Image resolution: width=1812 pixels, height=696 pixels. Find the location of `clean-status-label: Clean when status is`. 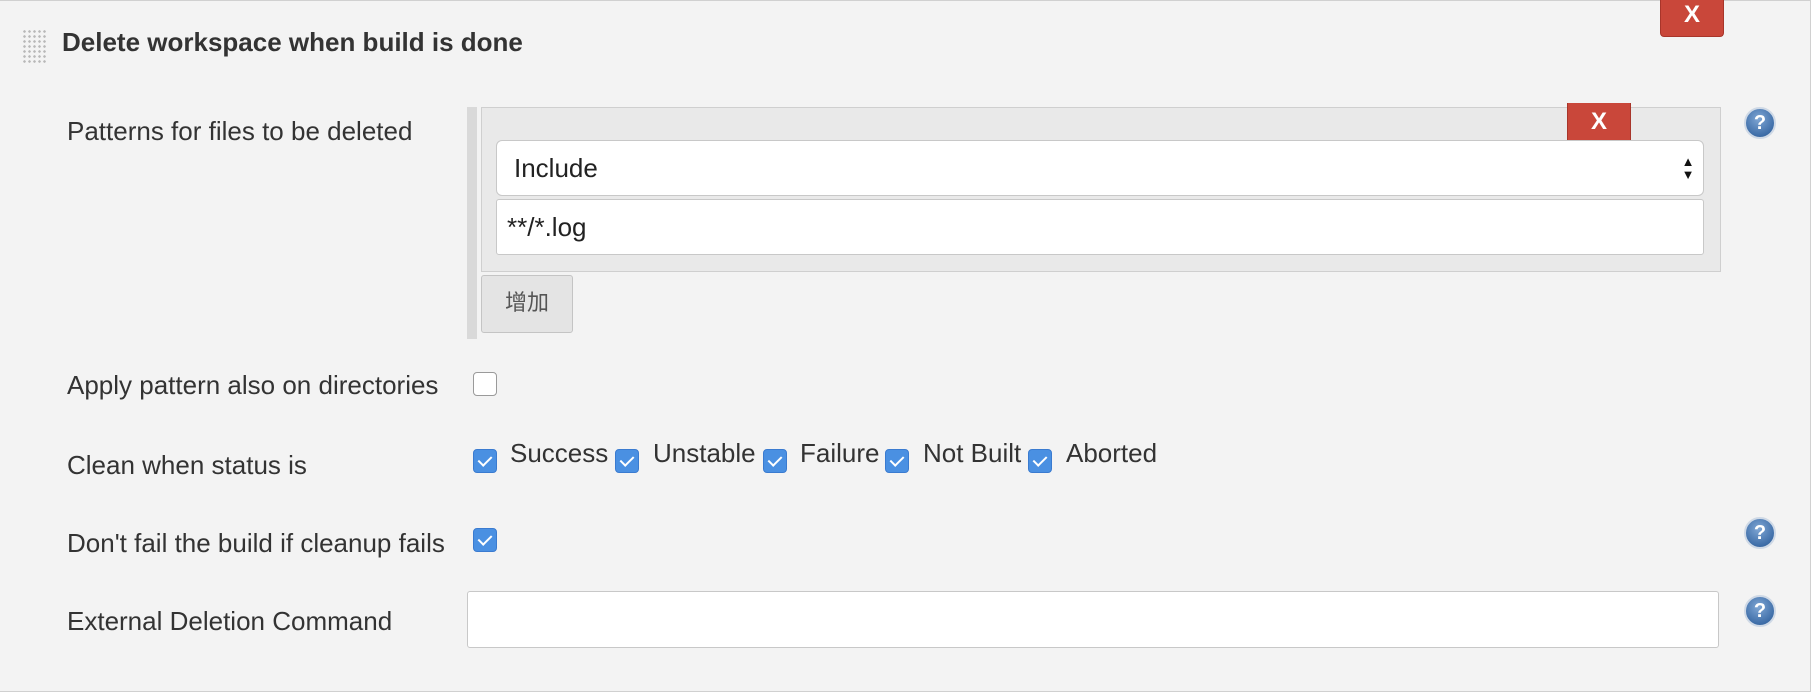

clean-status-label: Clean when status is is located at coordinates (187, 465).